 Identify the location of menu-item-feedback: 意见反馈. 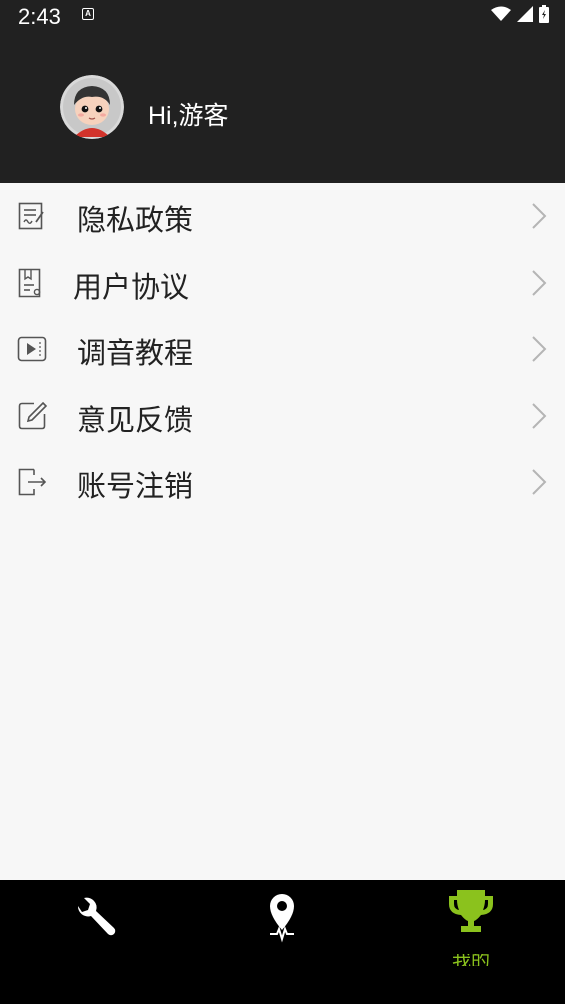
(282, 416).